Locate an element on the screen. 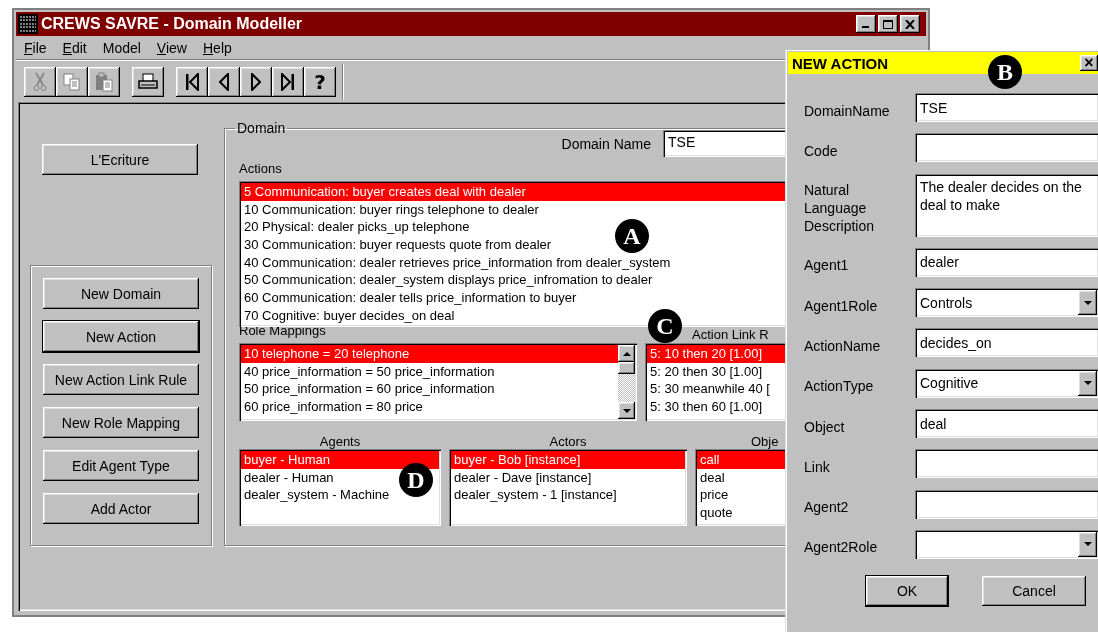 This screenshot has height=632, width=1098. list-item: buyer - Bob [instance] is located at coordinates (568, 460).